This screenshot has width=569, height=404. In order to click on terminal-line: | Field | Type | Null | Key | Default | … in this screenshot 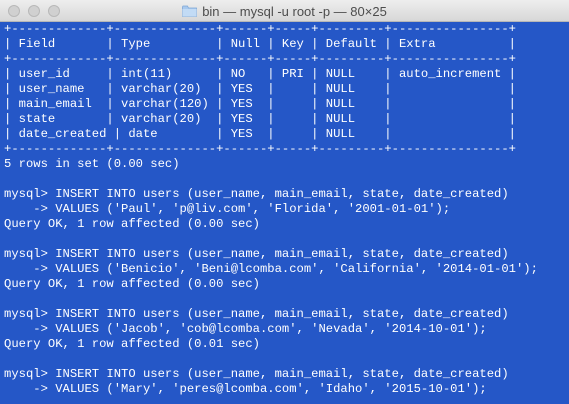, I will do `click(260, 44)`.